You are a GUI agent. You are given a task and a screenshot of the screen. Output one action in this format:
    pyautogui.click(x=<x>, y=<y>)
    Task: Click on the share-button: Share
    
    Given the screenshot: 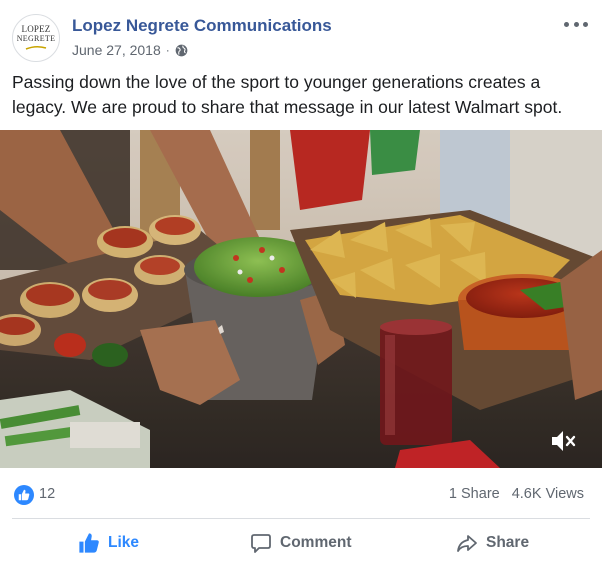 What is the action you would take?
    pyautogui.click(x=492, y=543)
    